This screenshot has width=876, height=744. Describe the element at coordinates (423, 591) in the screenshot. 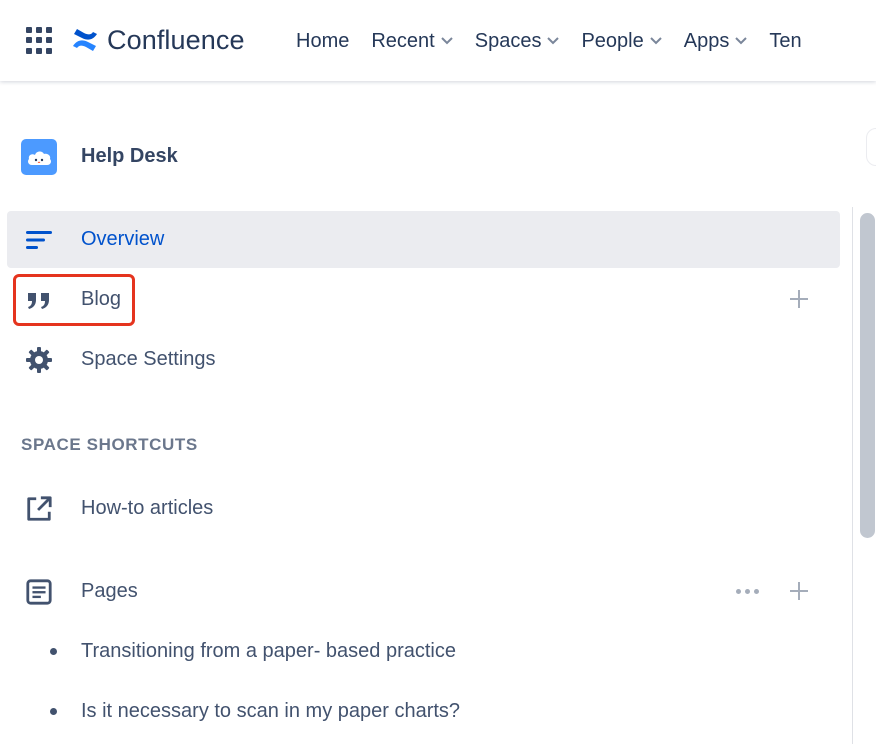

I see `sidebar-item-pages: Pages` at that location.